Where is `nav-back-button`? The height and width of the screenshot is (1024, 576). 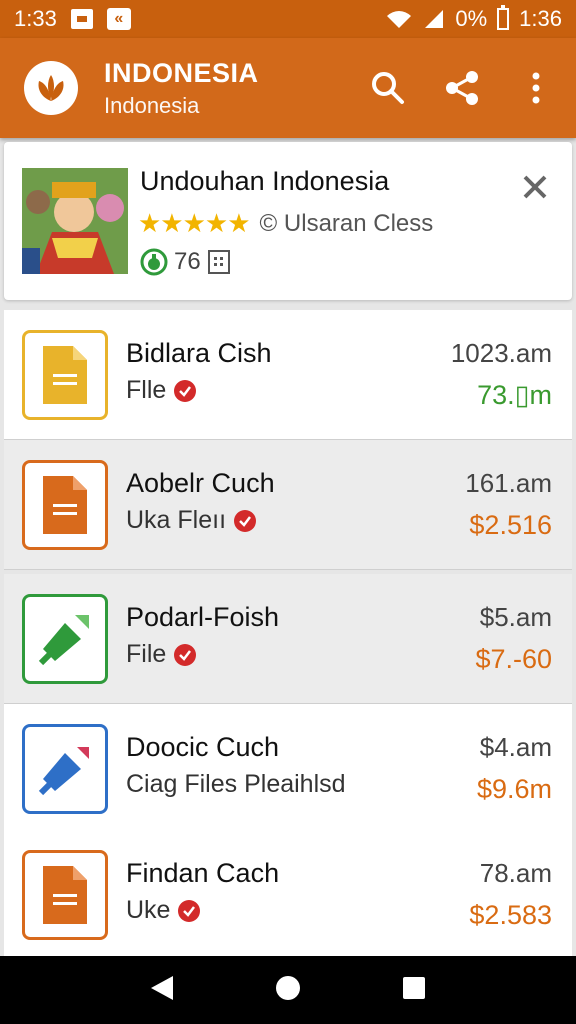 nav-back-button is located at coordinates (162, 990).